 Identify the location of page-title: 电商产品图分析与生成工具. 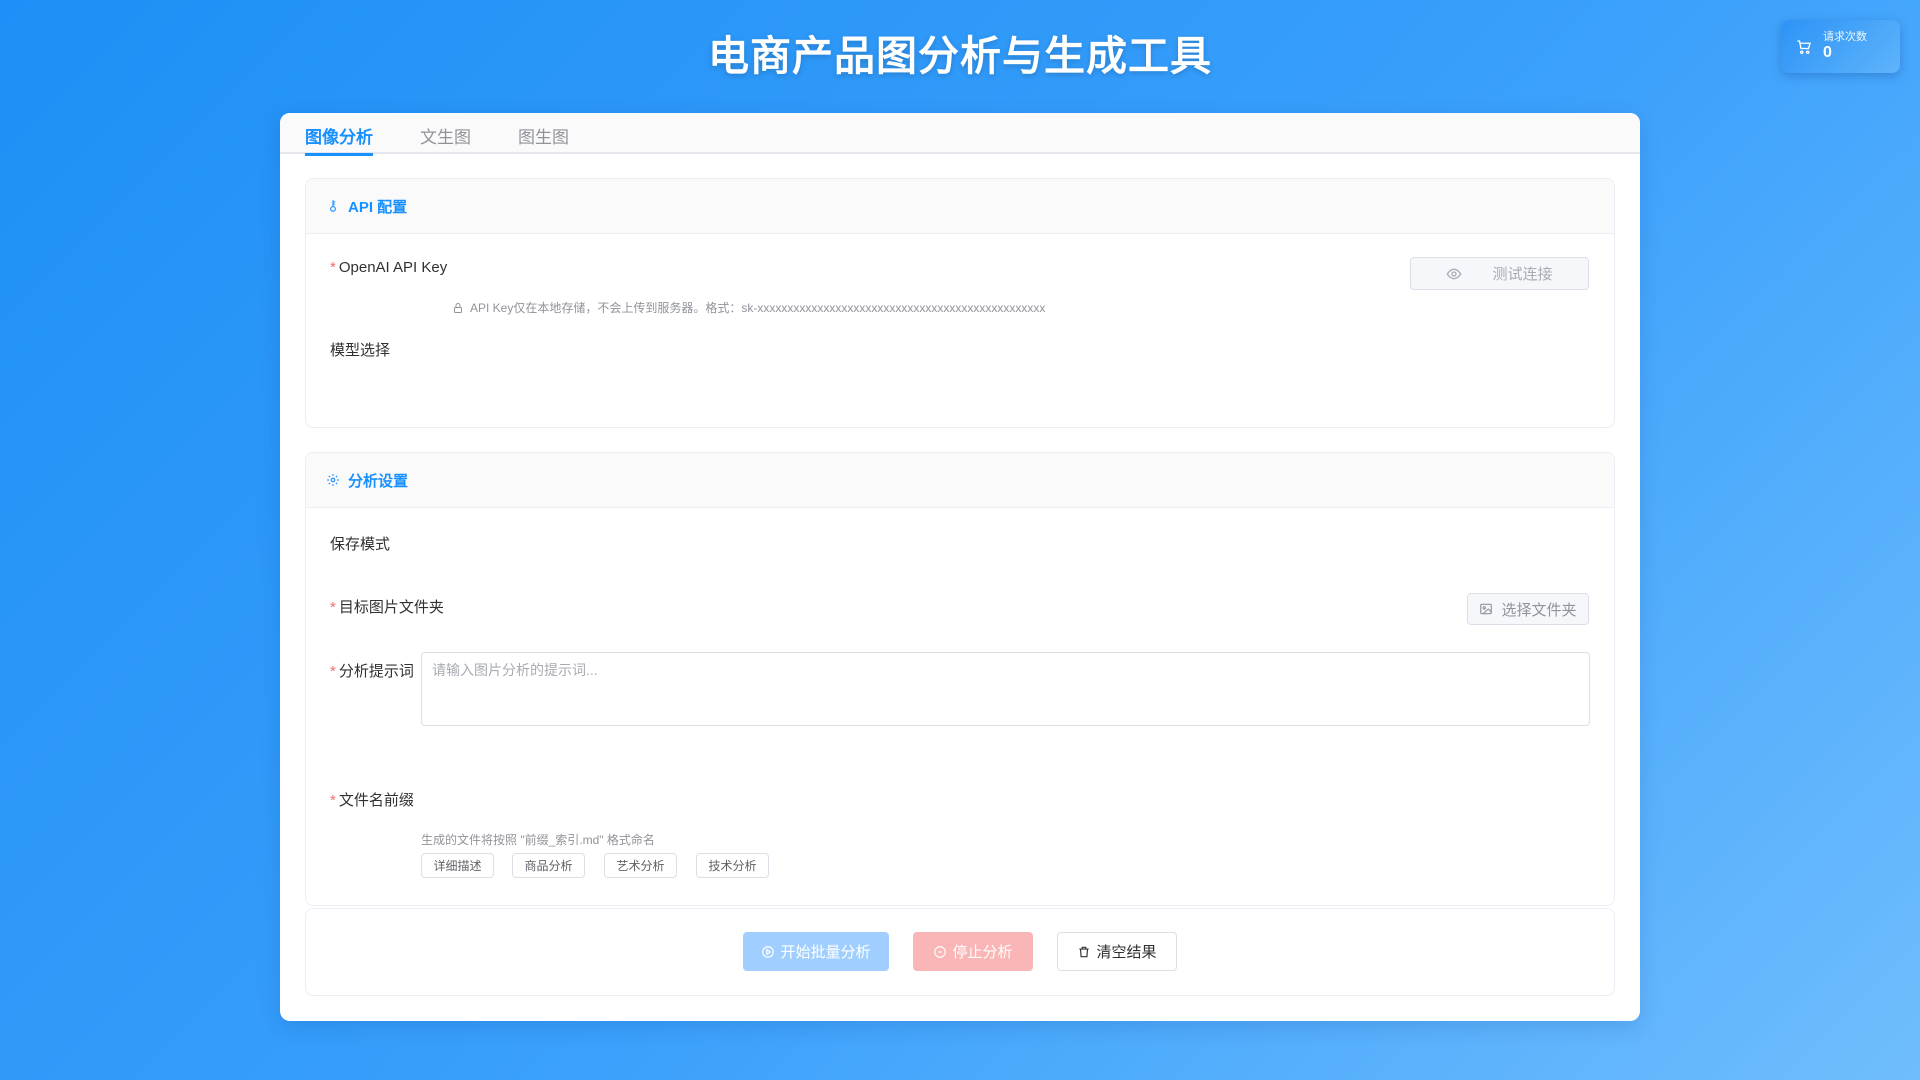
(960, 56).